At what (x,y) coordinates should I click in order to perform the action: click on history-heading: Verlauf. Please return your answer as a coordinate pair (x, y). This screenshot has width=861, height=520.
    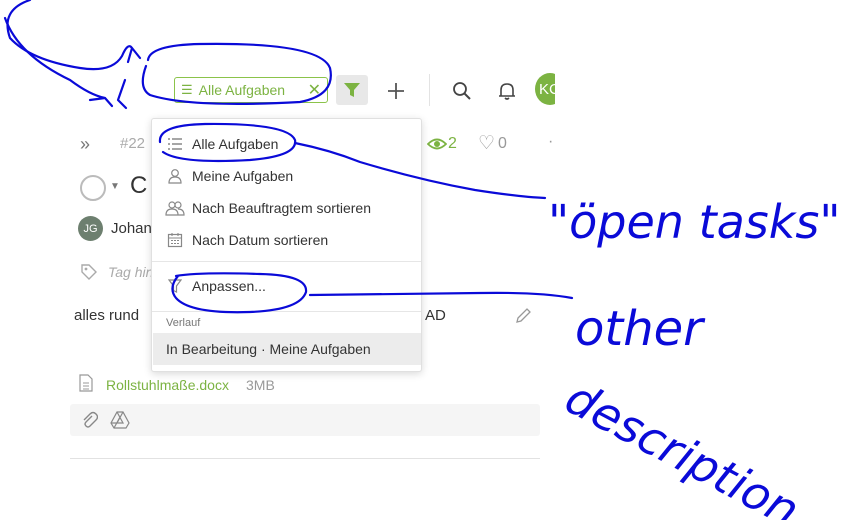
    Looking at the image, I should click on (183, 323).